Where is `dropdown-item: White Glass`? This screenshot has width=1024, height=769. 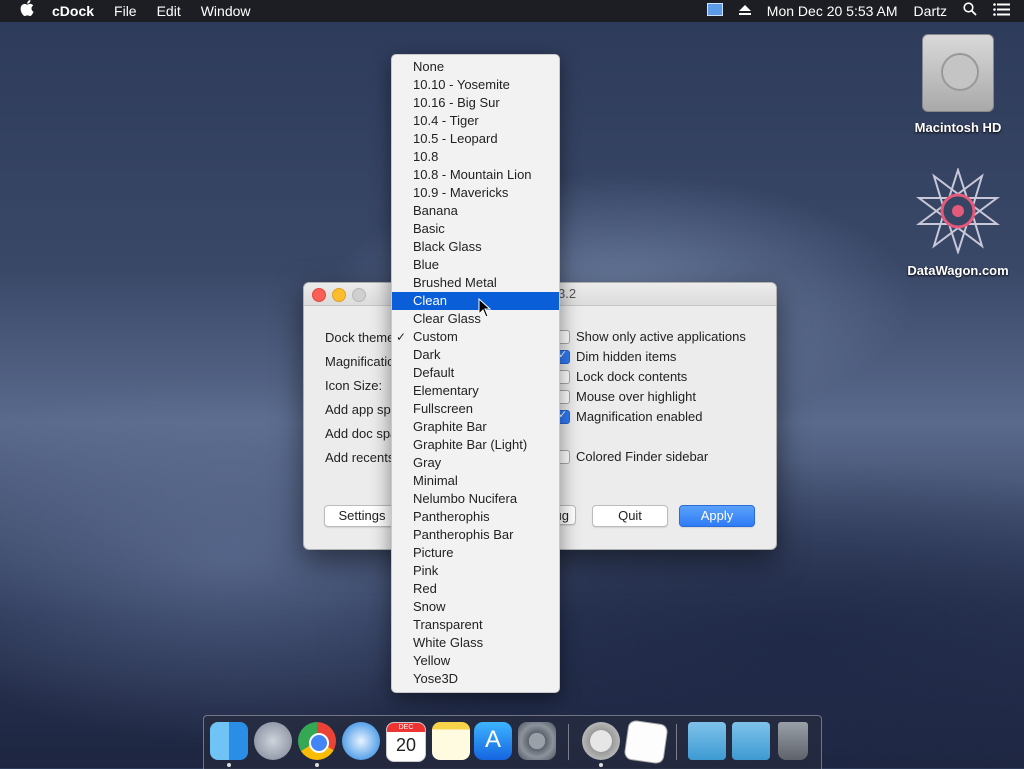
dropdown-item: White Glass is located at coordinates (475, 643).